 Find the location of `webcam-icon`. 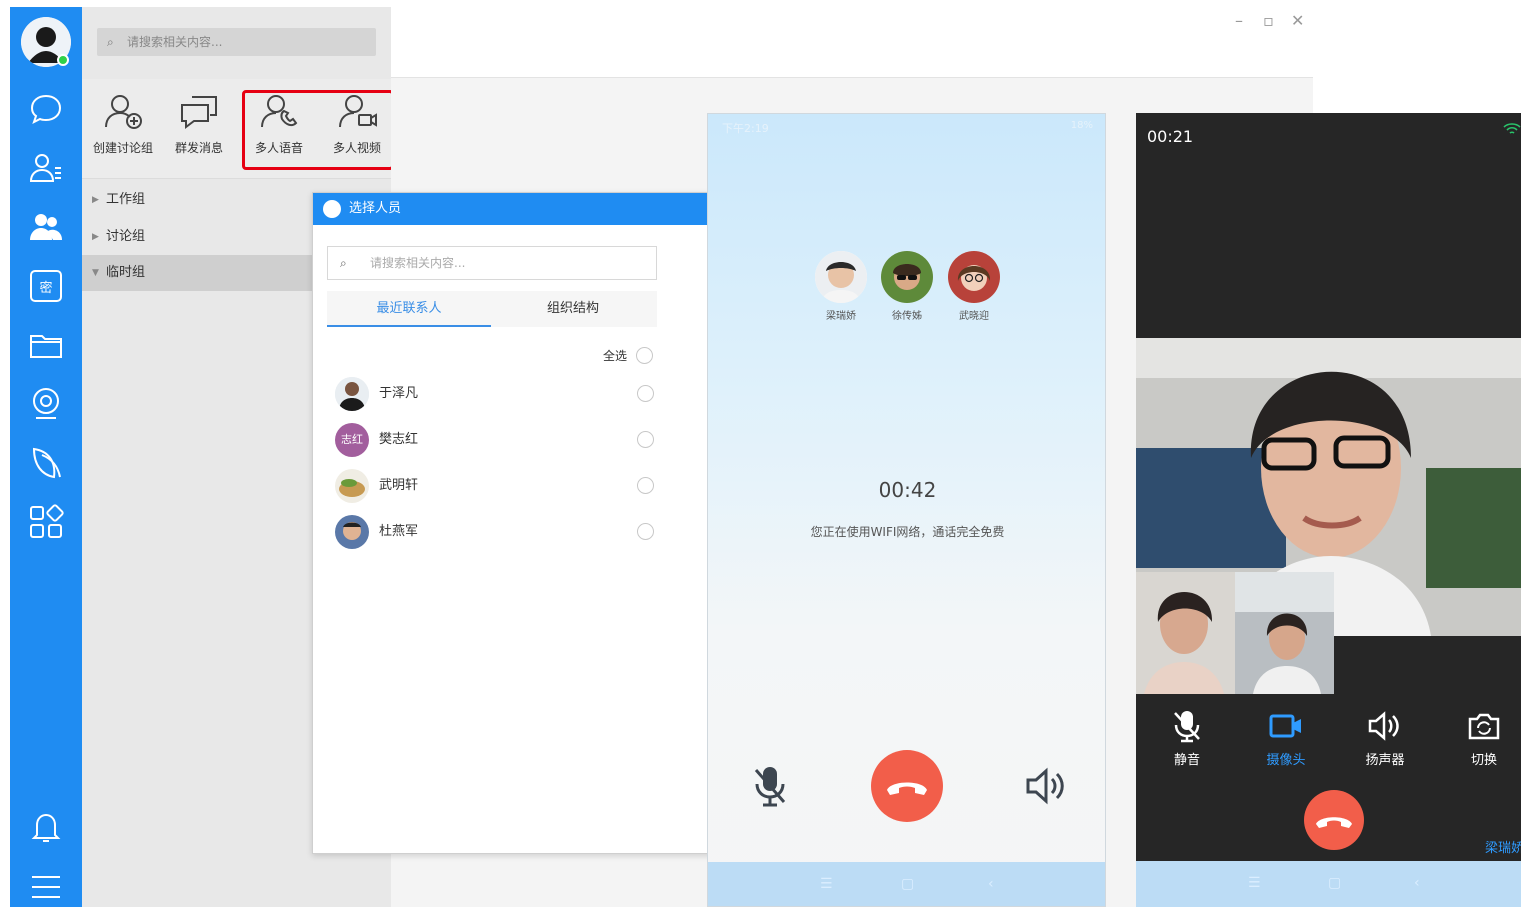

webcam-icon is located at coordinates (46, 403).